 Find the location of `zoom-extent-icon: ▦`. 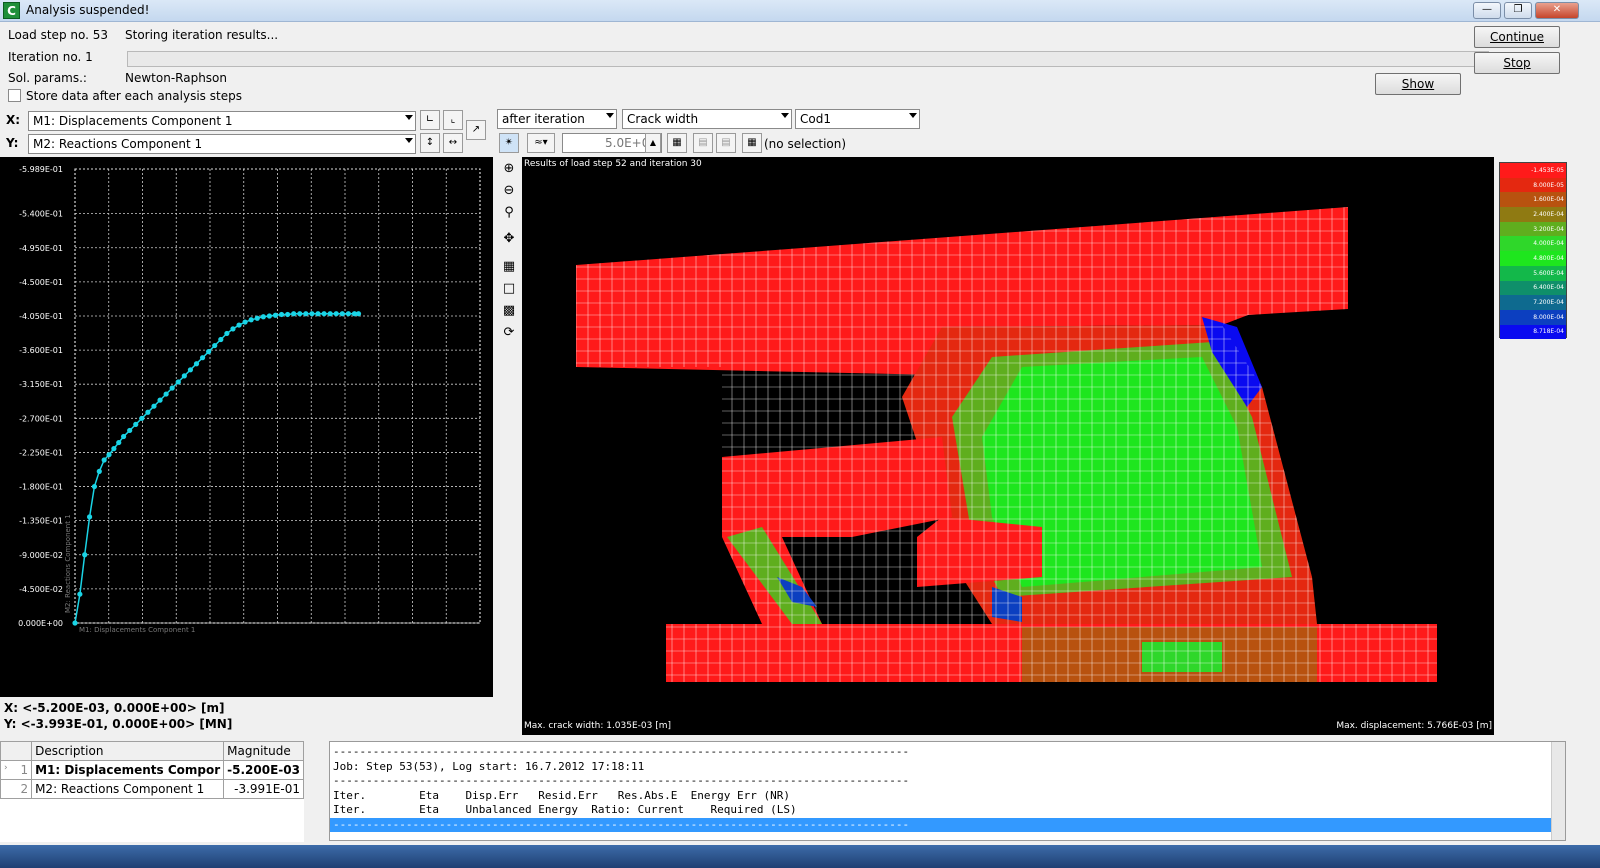

zoom-extent-icon: ▦ is located at coordinates (509, 267).